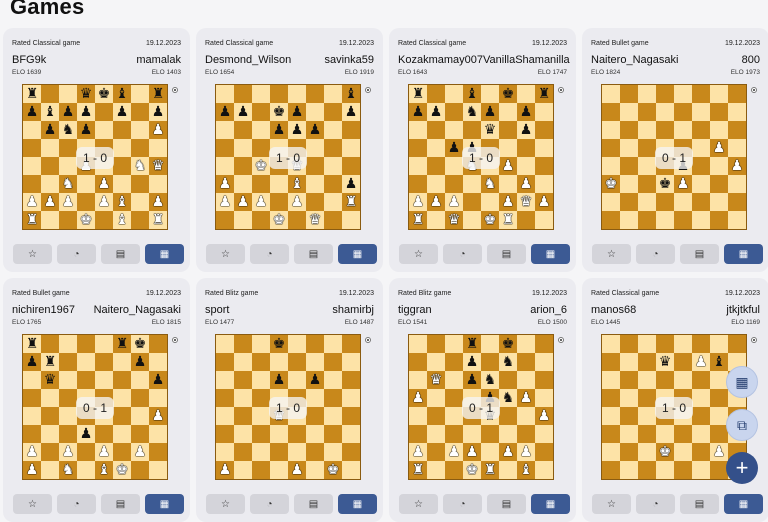  I want to click on qr-code-button: ▦, so click(742, 382).